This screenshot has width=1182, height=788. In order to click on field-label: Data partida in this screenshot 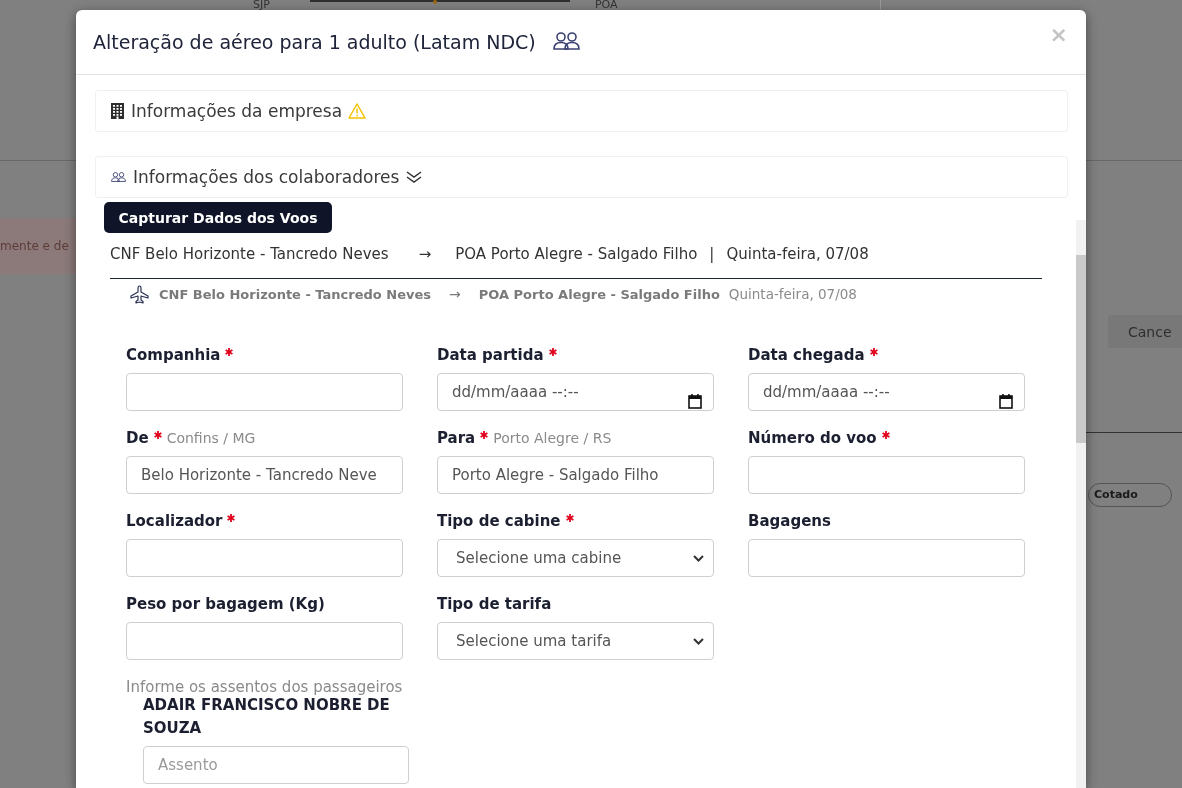, I will do `click(490, 355)`.